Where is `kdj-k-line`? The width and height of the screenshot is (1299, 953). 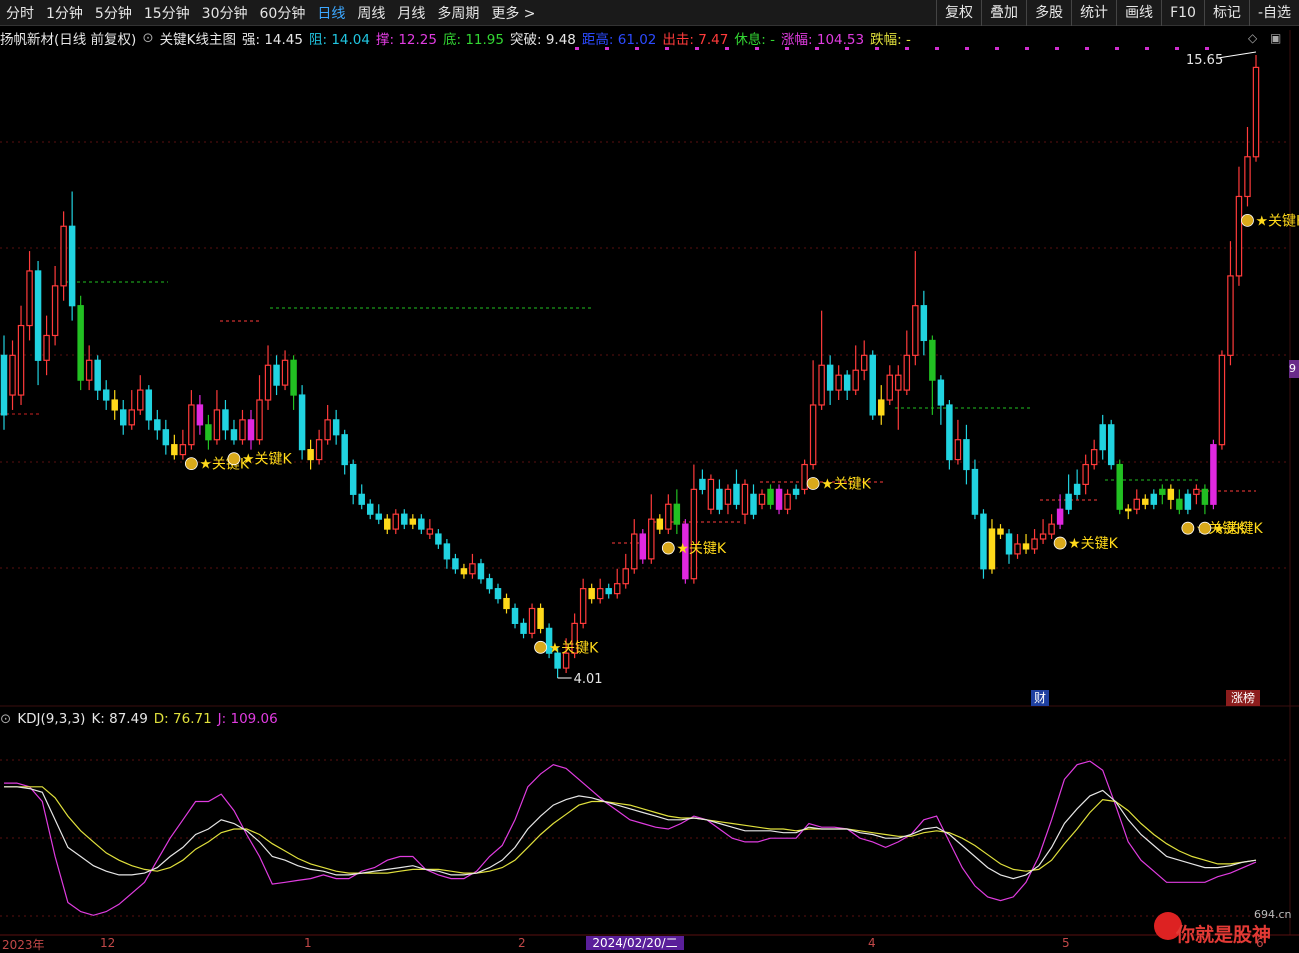 kdj-k-line is located at coordinates (630, 833).